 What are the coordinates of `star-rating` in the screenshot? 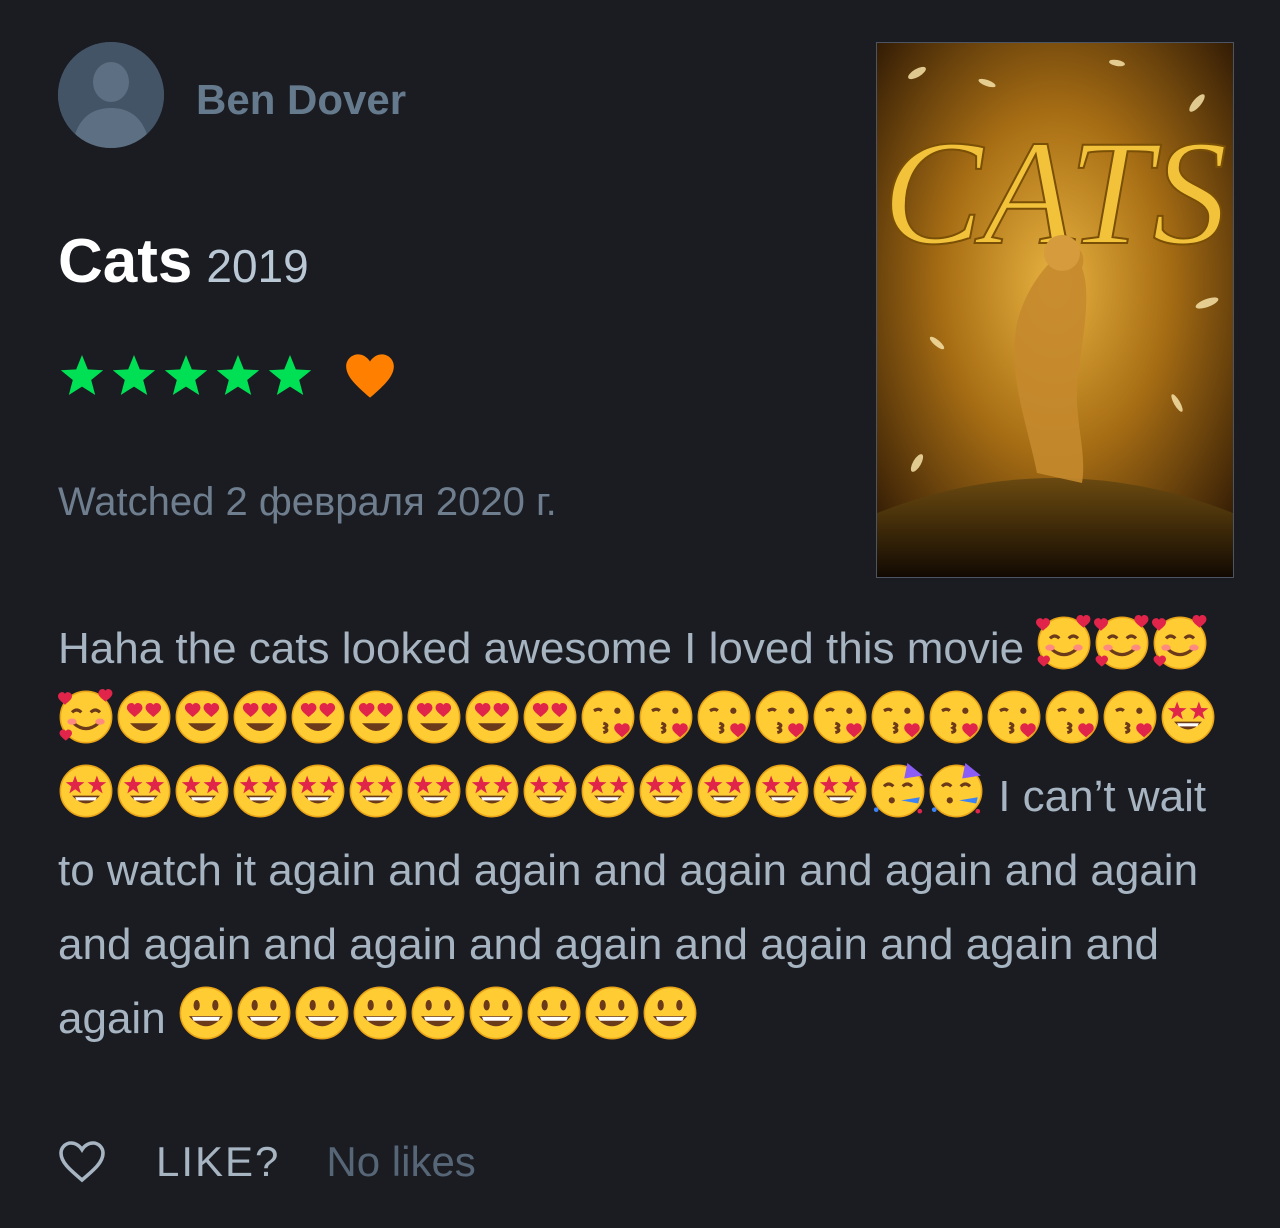 It's located at (186, 376).